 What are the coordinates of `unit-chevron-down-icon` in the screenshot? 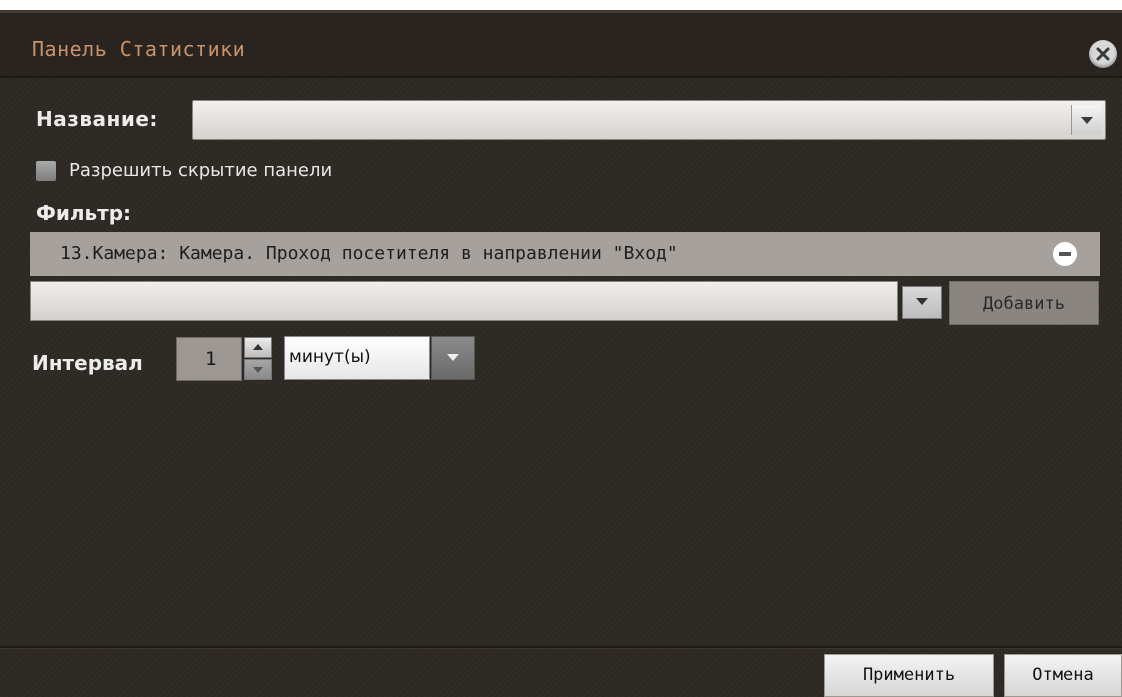 It's located at (453, 358).